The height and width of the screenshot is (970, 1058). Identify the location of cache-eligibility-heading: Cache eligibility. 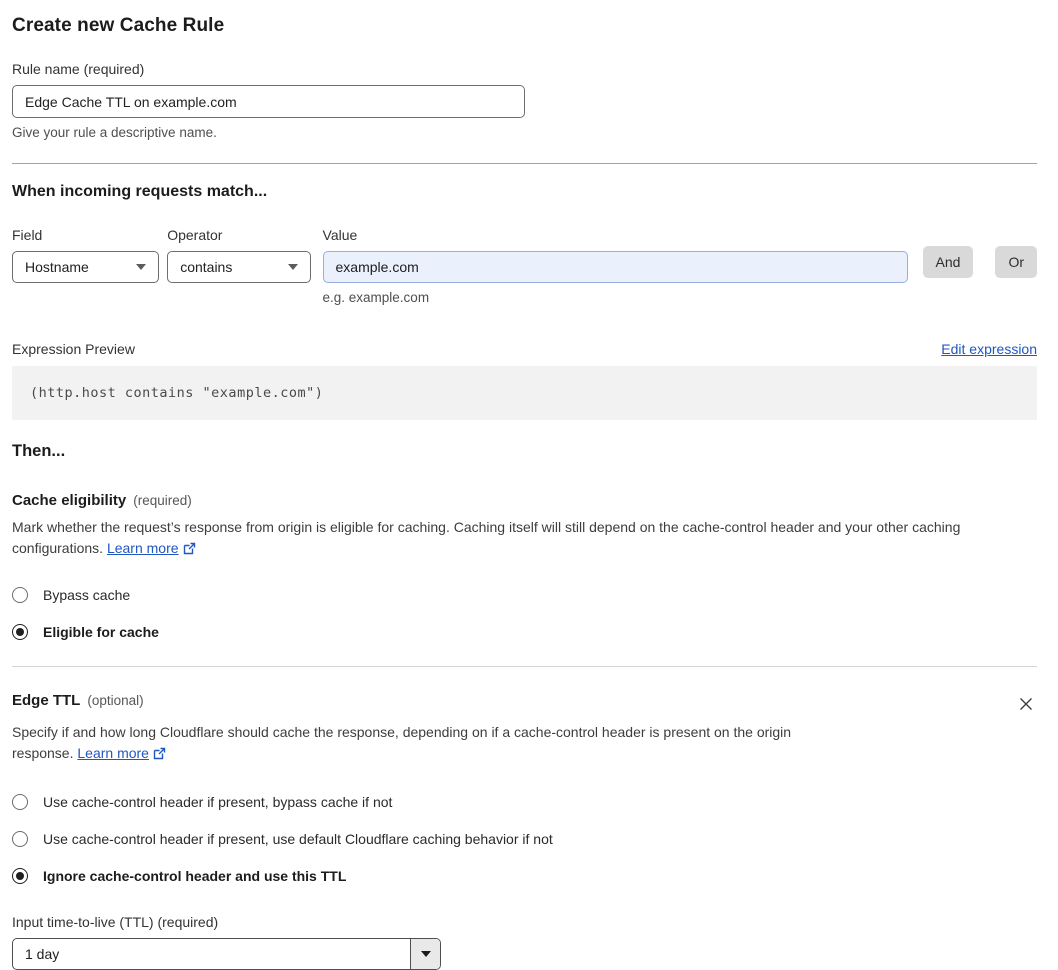
(69, 500).